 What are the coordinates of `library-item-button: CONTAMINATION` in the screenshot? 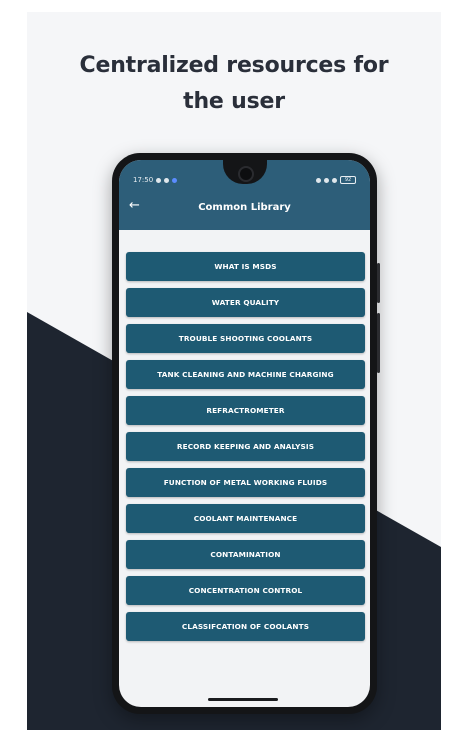 It's located at (245, 554).